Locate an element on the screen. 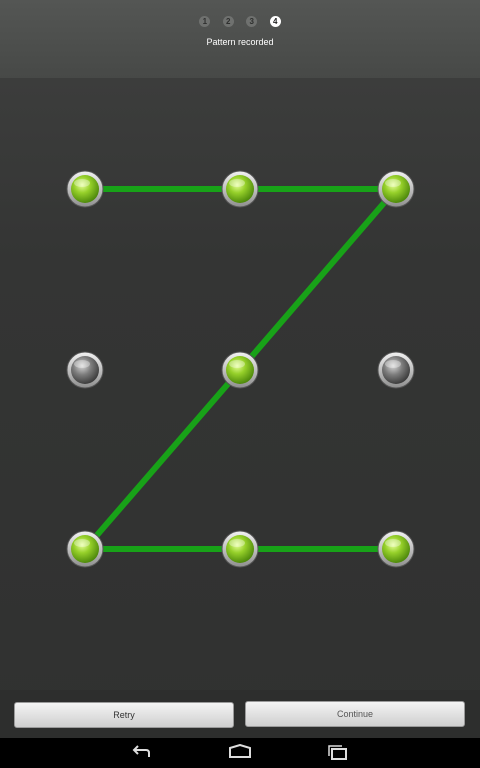  continue-button: Continue is located at coordinates (355, 714).